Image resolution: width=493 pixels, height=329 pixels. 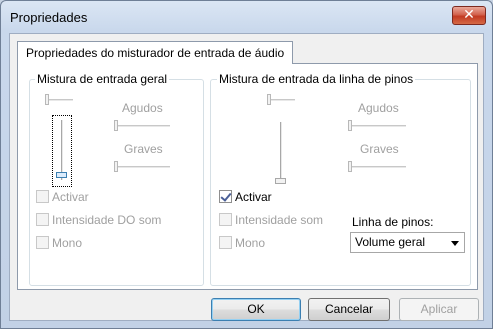 I want to click on title-bar: Propriedades ✕, so click(x=246, y=17).